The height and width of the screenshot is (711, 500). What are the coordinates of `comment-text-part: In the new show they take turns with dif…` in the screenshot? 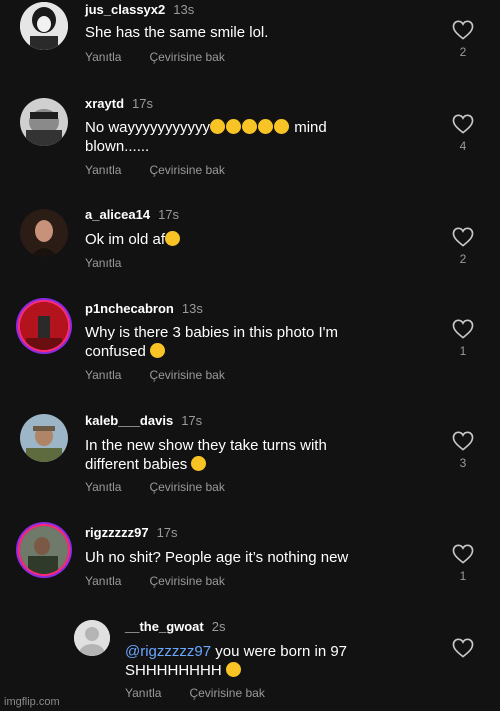 It's located at (206, 455).